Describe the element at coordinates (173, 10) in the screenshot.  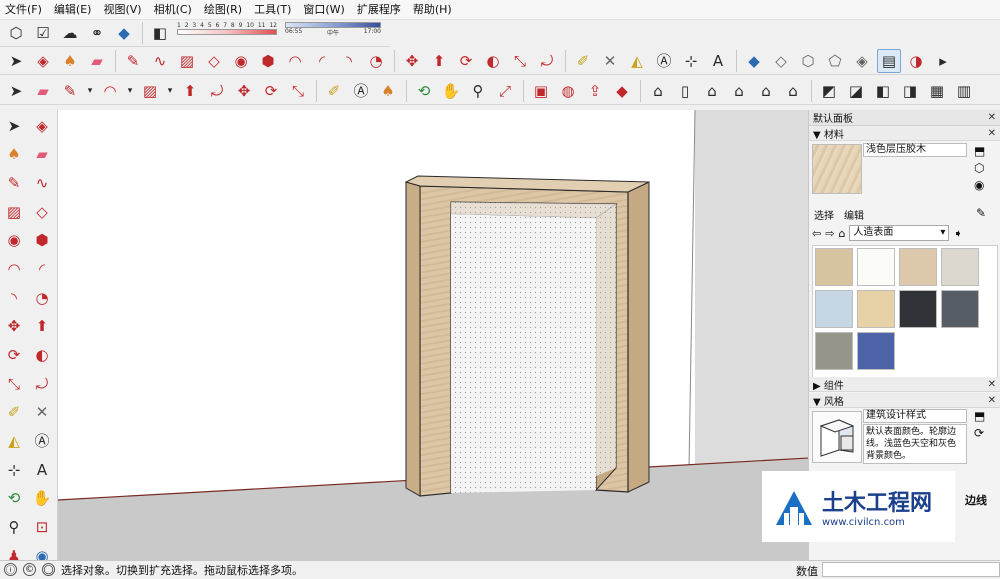
I see `menu-camera: 相机(C)` at that location.